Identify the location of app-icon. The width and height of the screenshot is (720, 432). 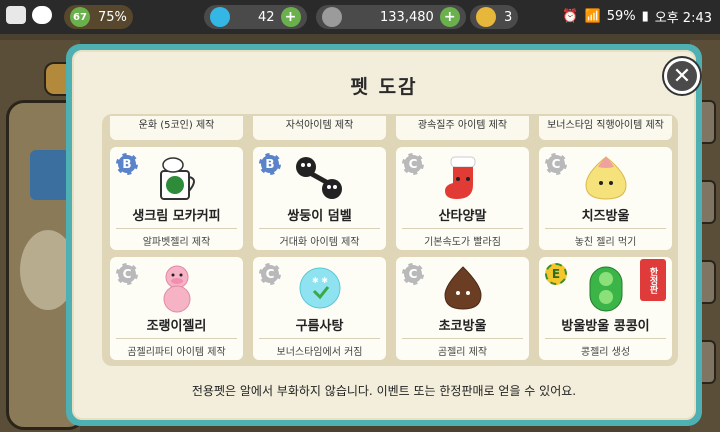
(16, 15).